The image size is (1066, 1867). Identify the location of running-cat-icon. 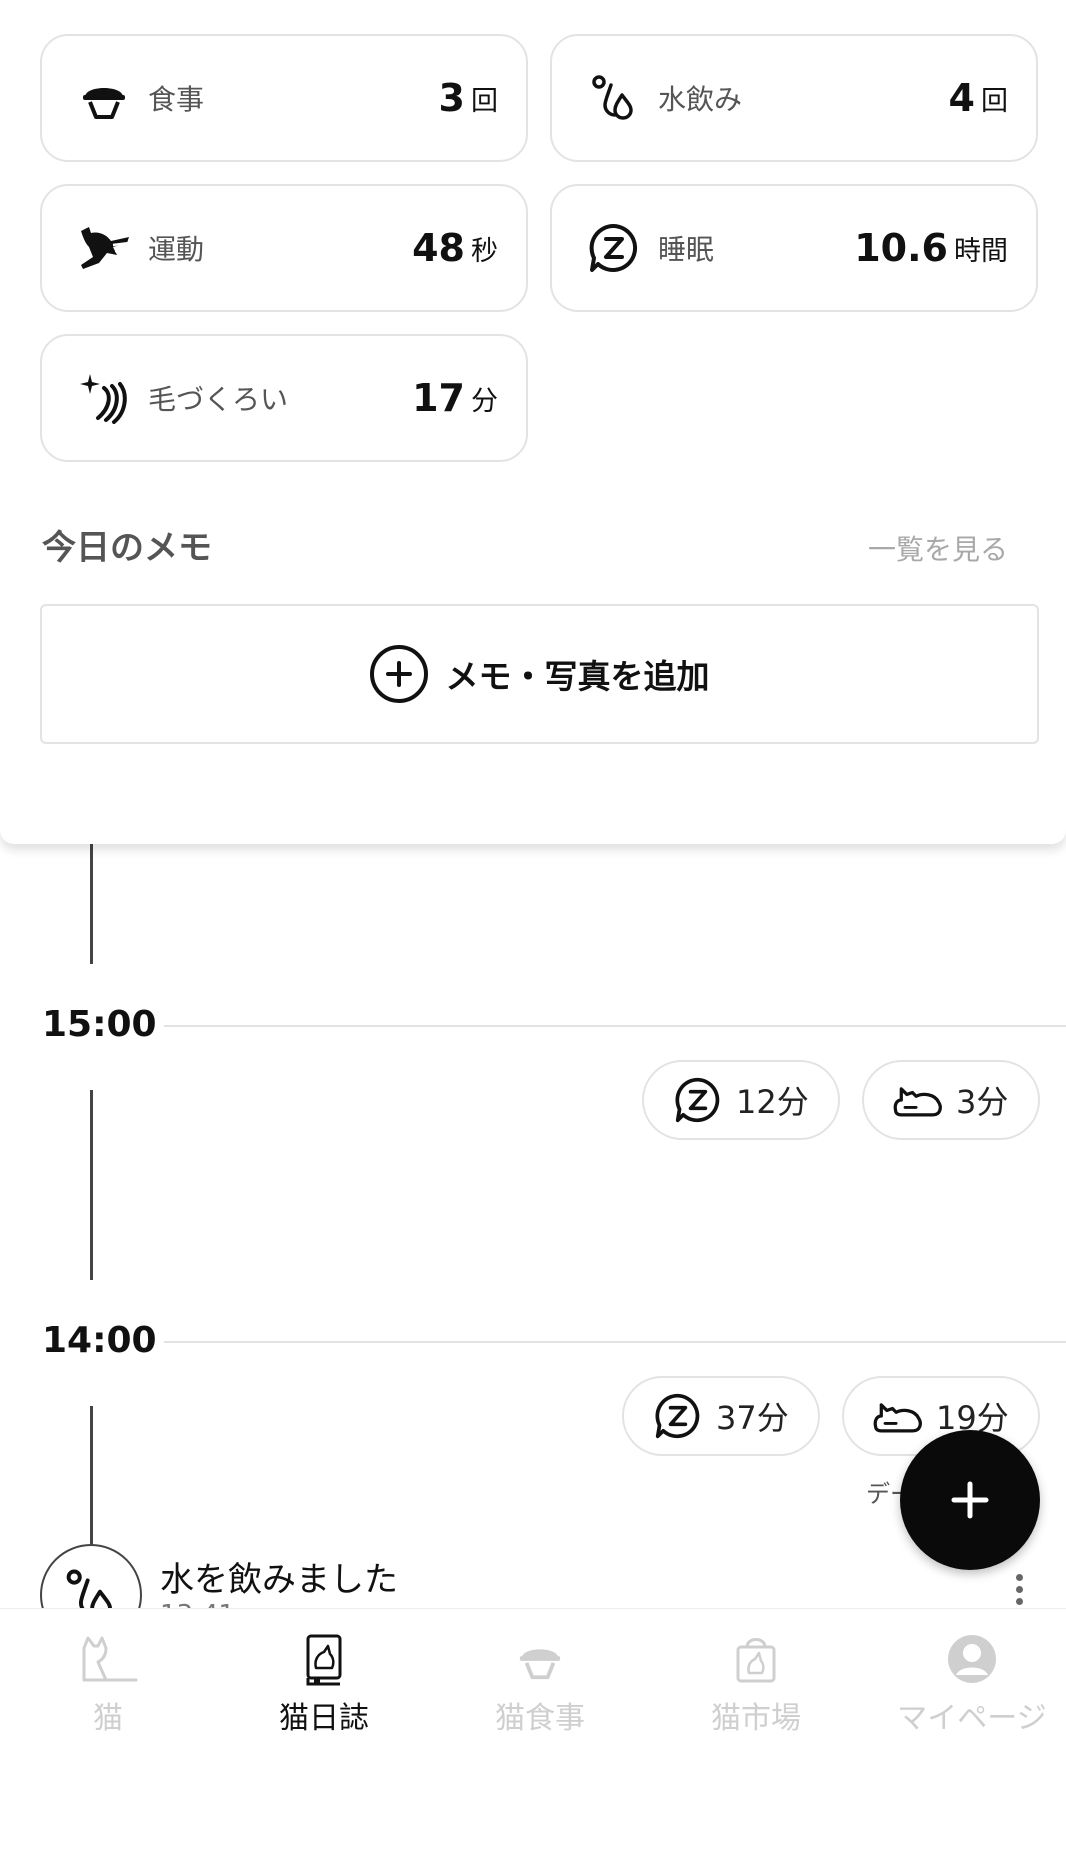
(104, 248).